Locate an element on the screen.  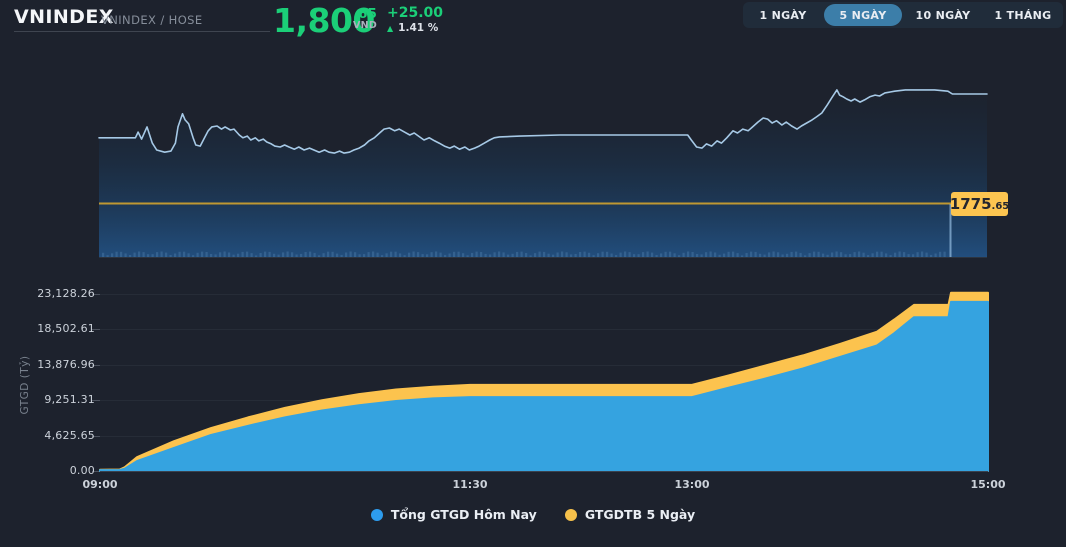
reference-price-label: 1775 .65 is located at coordinates (979, 204).